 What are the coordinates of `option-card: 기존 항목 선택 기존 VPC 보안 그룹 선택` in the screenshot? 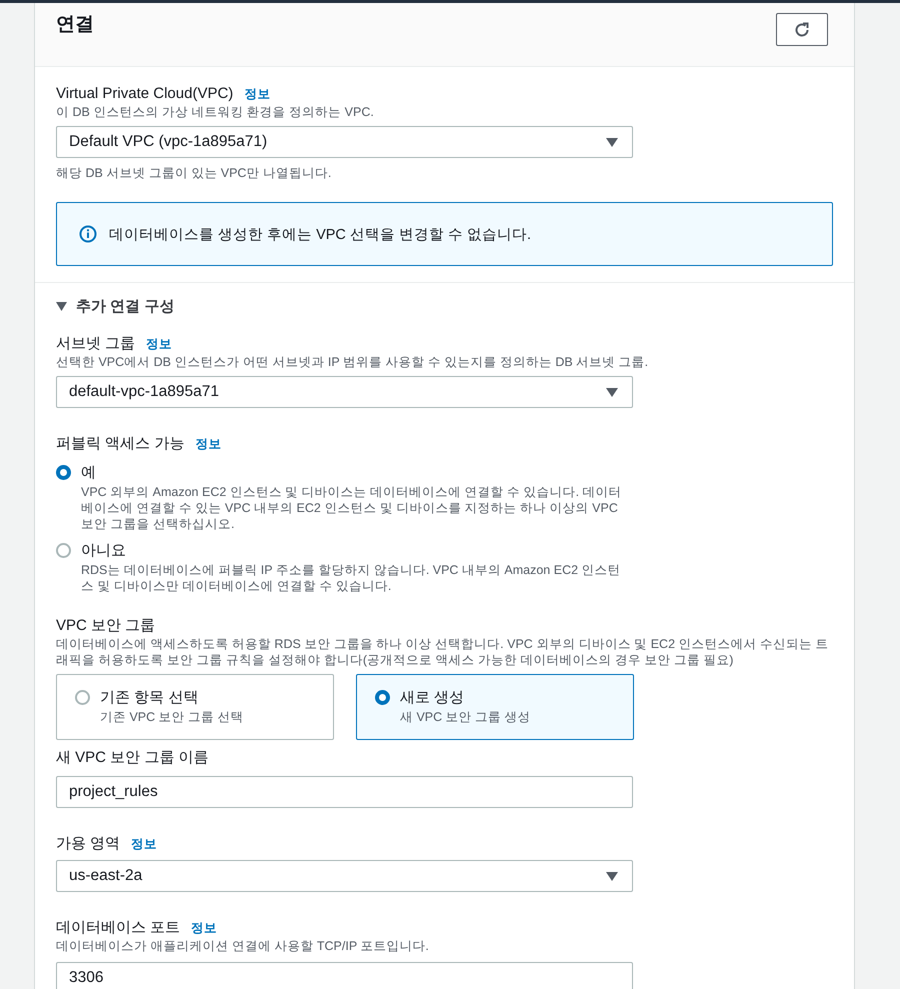 It's located at (195, 707).